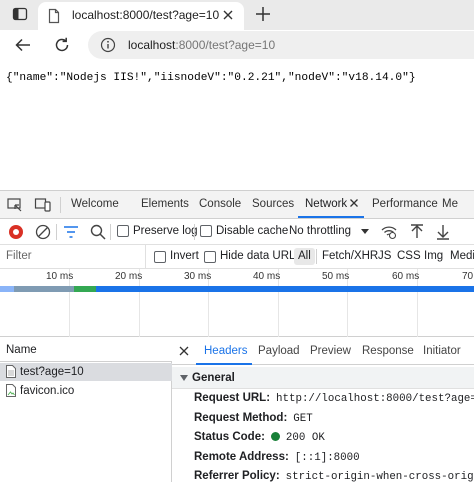 This screenshot has height=482, width=474. What do you see at coordinates (354, 203) in the screenshot?
I see `close-network-tab-icon` at bounding box center [354, 203].